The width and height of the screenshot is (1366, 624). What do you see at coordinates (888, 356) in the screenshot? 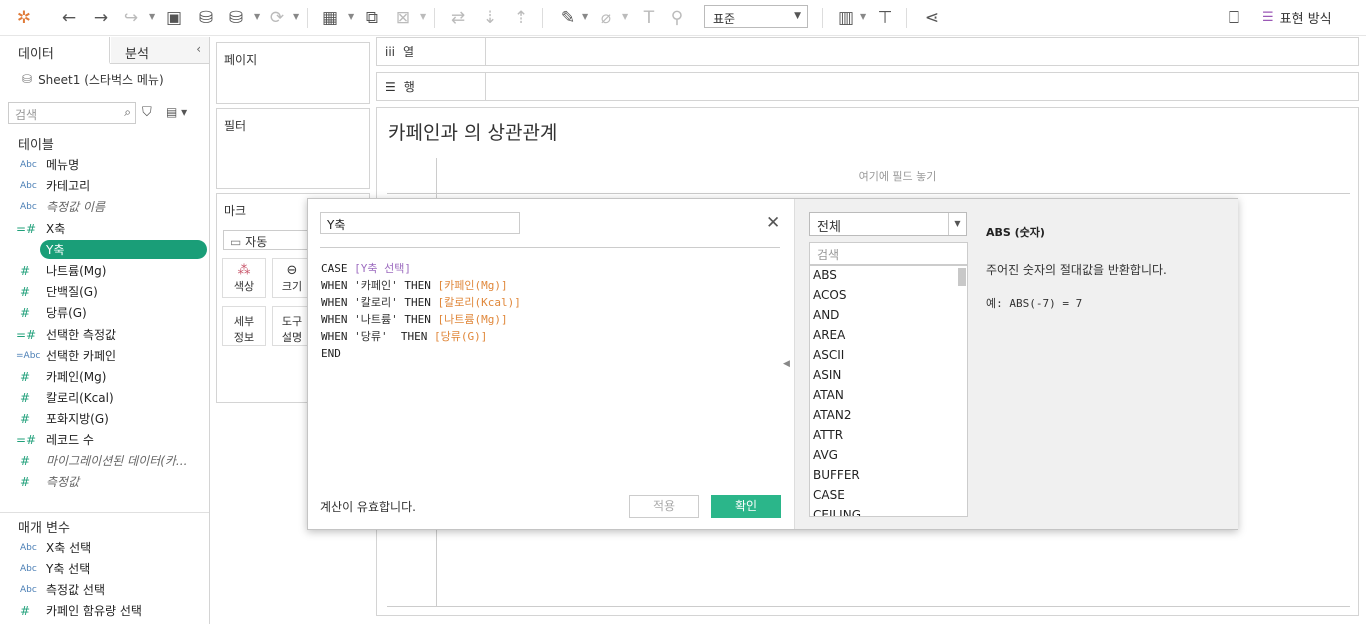
I see `function-item: ASCII` at bounding box center [888, 356].